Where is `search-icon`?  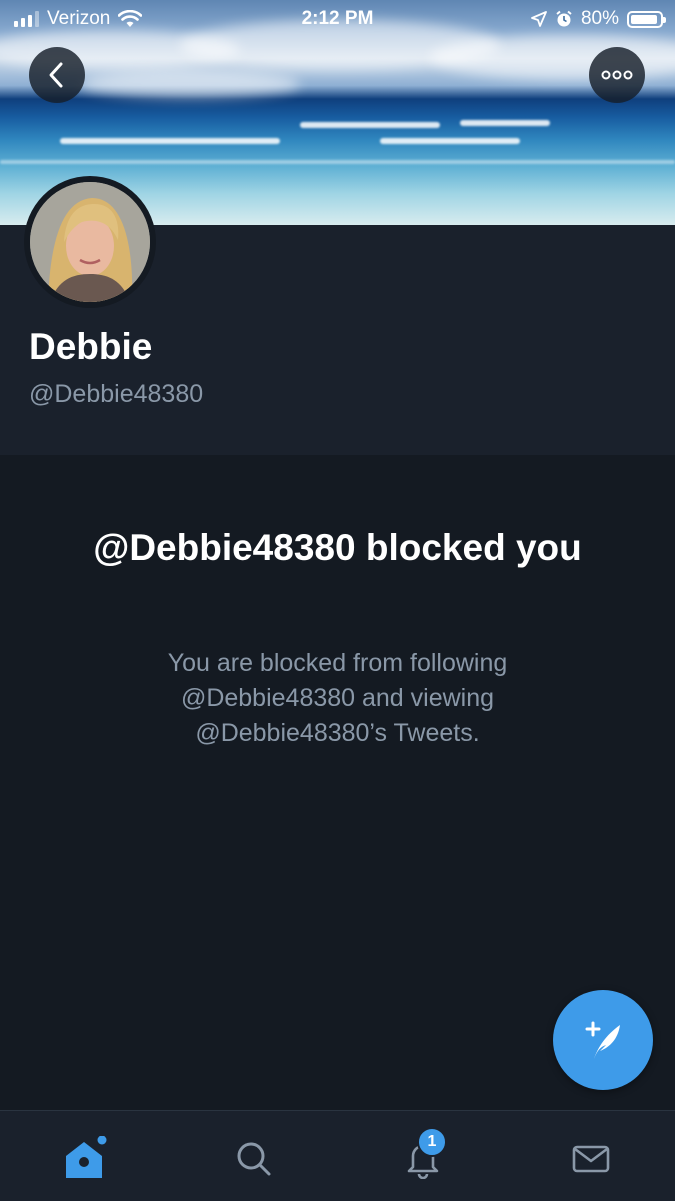
search-icon is located at coordinates (254, 1159).